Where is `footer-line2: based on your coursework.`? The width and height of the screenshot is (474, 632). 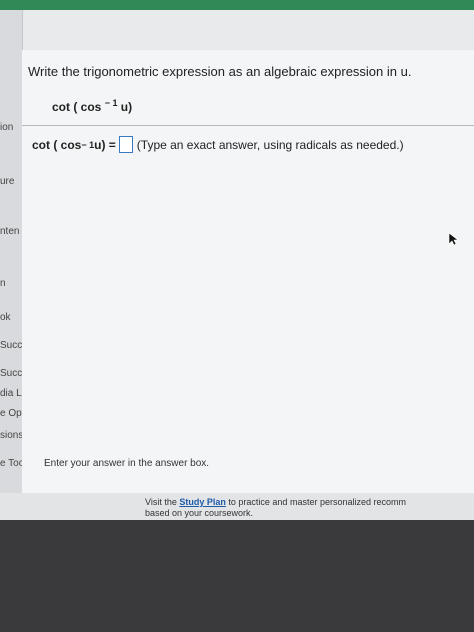
footer-line2: based on your coursework. is located at coordinates (199, 513).